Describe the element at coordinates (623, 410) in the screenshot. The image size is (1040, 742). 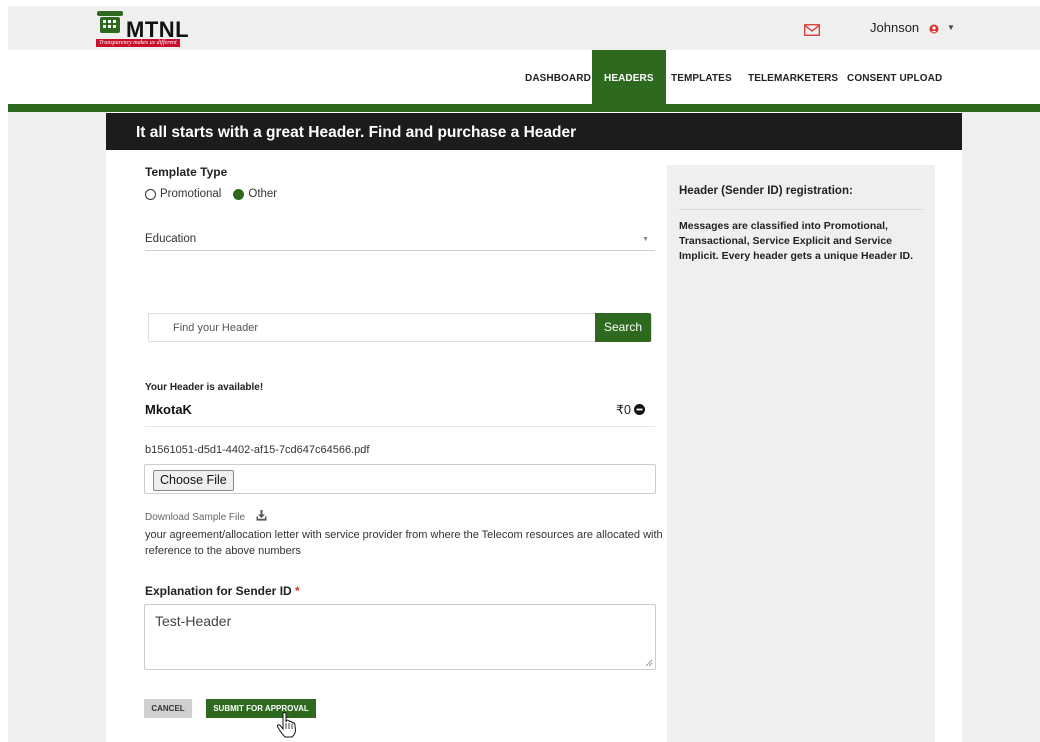
I see `header-price: ₹0` at that location.